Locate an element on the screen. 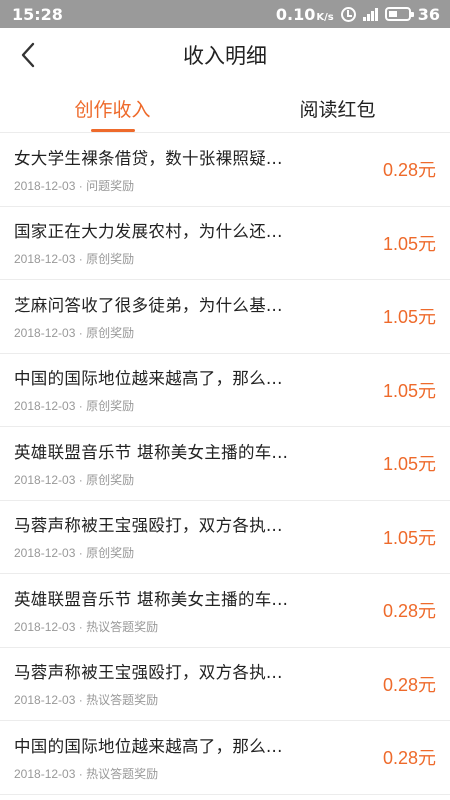  network-speed: 0.10K/s is located at coordinates (305, 14).